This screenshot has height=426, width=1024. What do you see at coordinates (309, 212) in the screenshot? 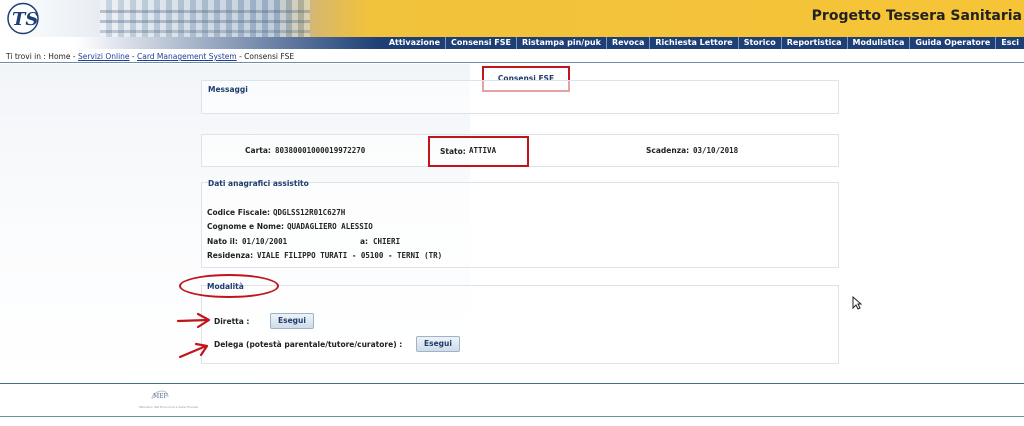
I see `cf-value: QDGLSS12R01C627H` at bounding box center [309, 212].